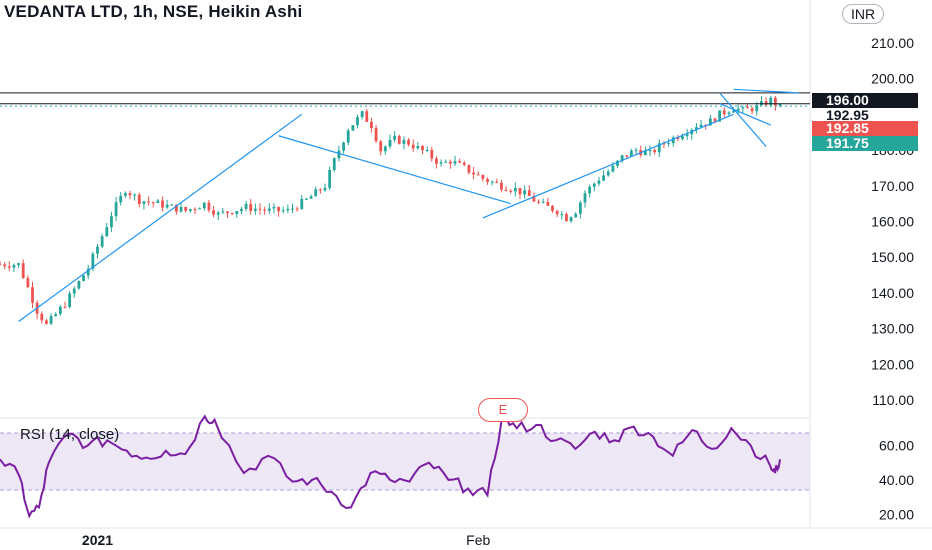 The image size is (932, 550). What do you see at coordinates (286, 540) in the screenshot?
I see `time-axis: 2021 Feb` at bounding box center [286, 540].